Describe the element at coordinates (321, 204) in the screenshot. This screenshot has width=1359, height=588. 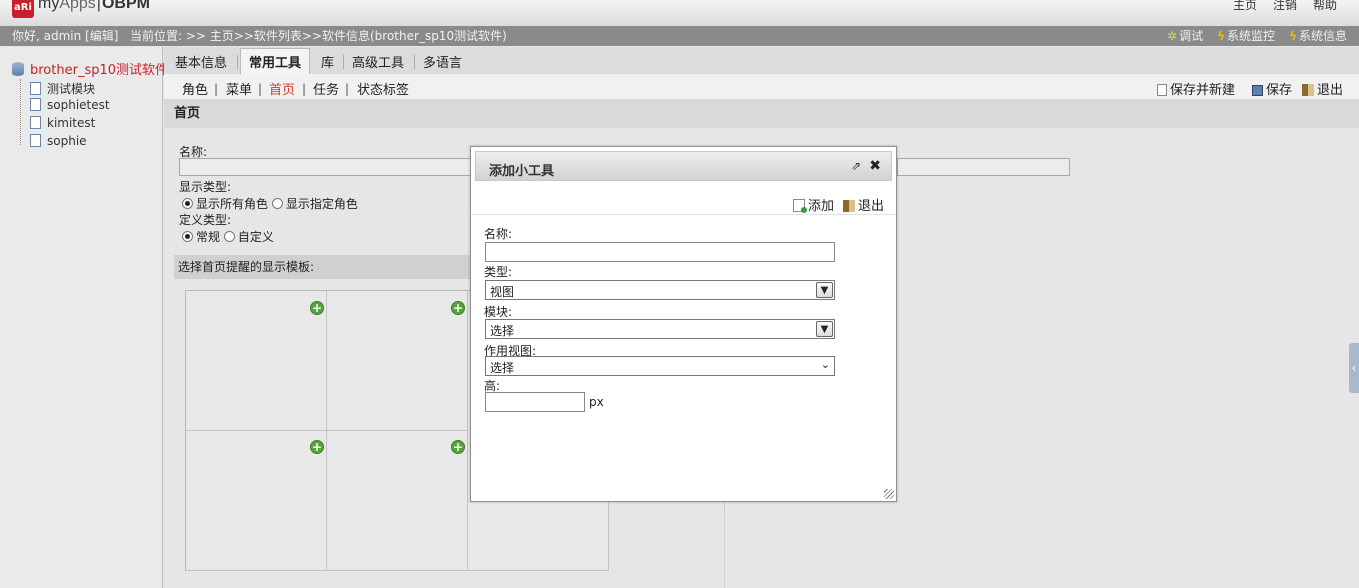
I see `display-specified-label: 显示指定角色` at that location.